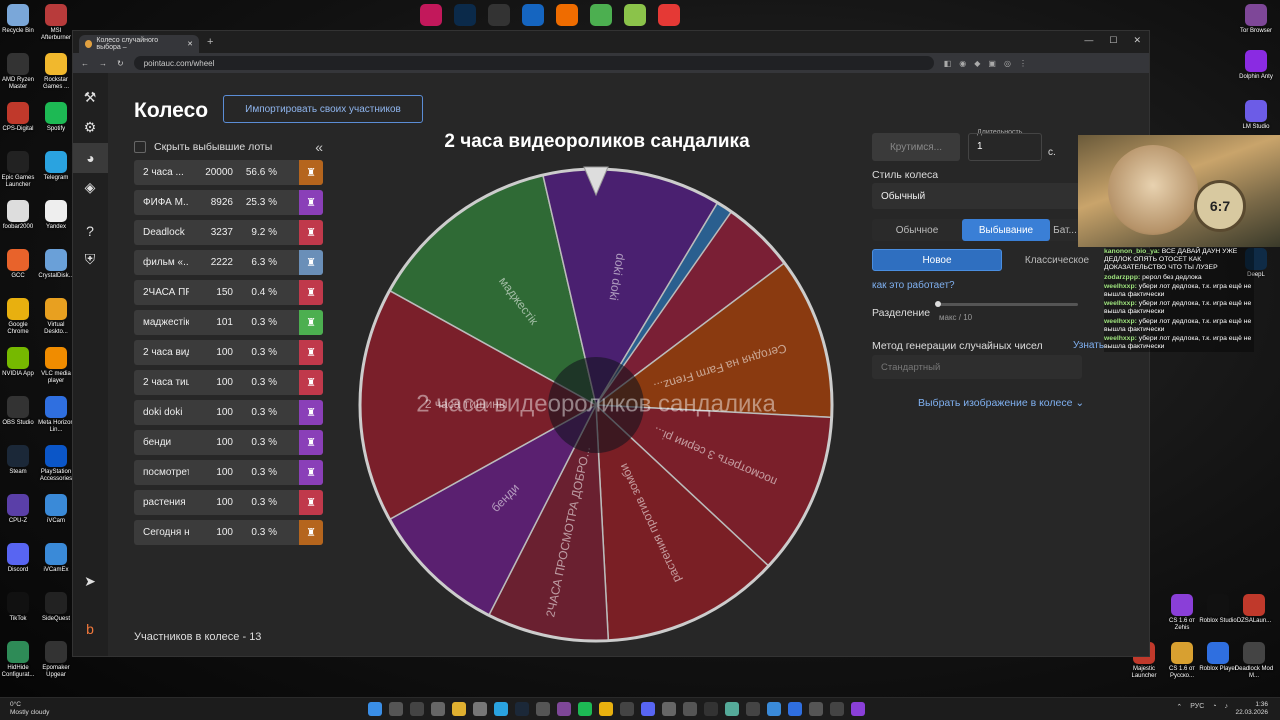  I want to click on close-window-button: ✕, so click(1137, 40).